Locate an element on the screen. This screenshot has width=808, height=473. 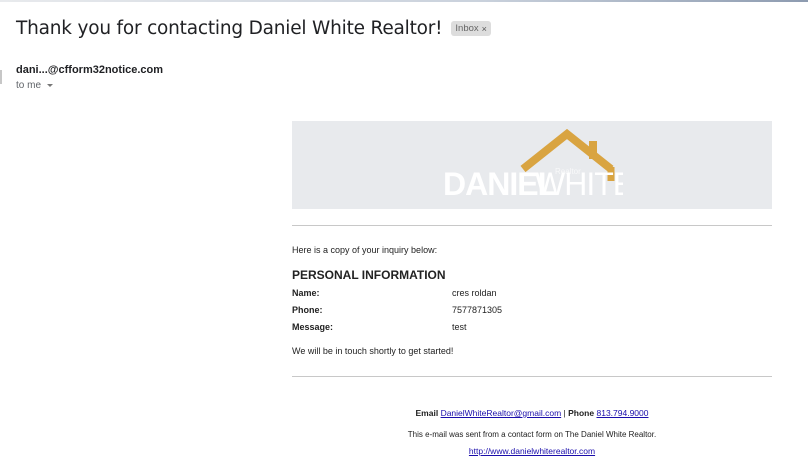
intro-text: Here is a copy of your inquiry below: is located at coordinates (365, 250).